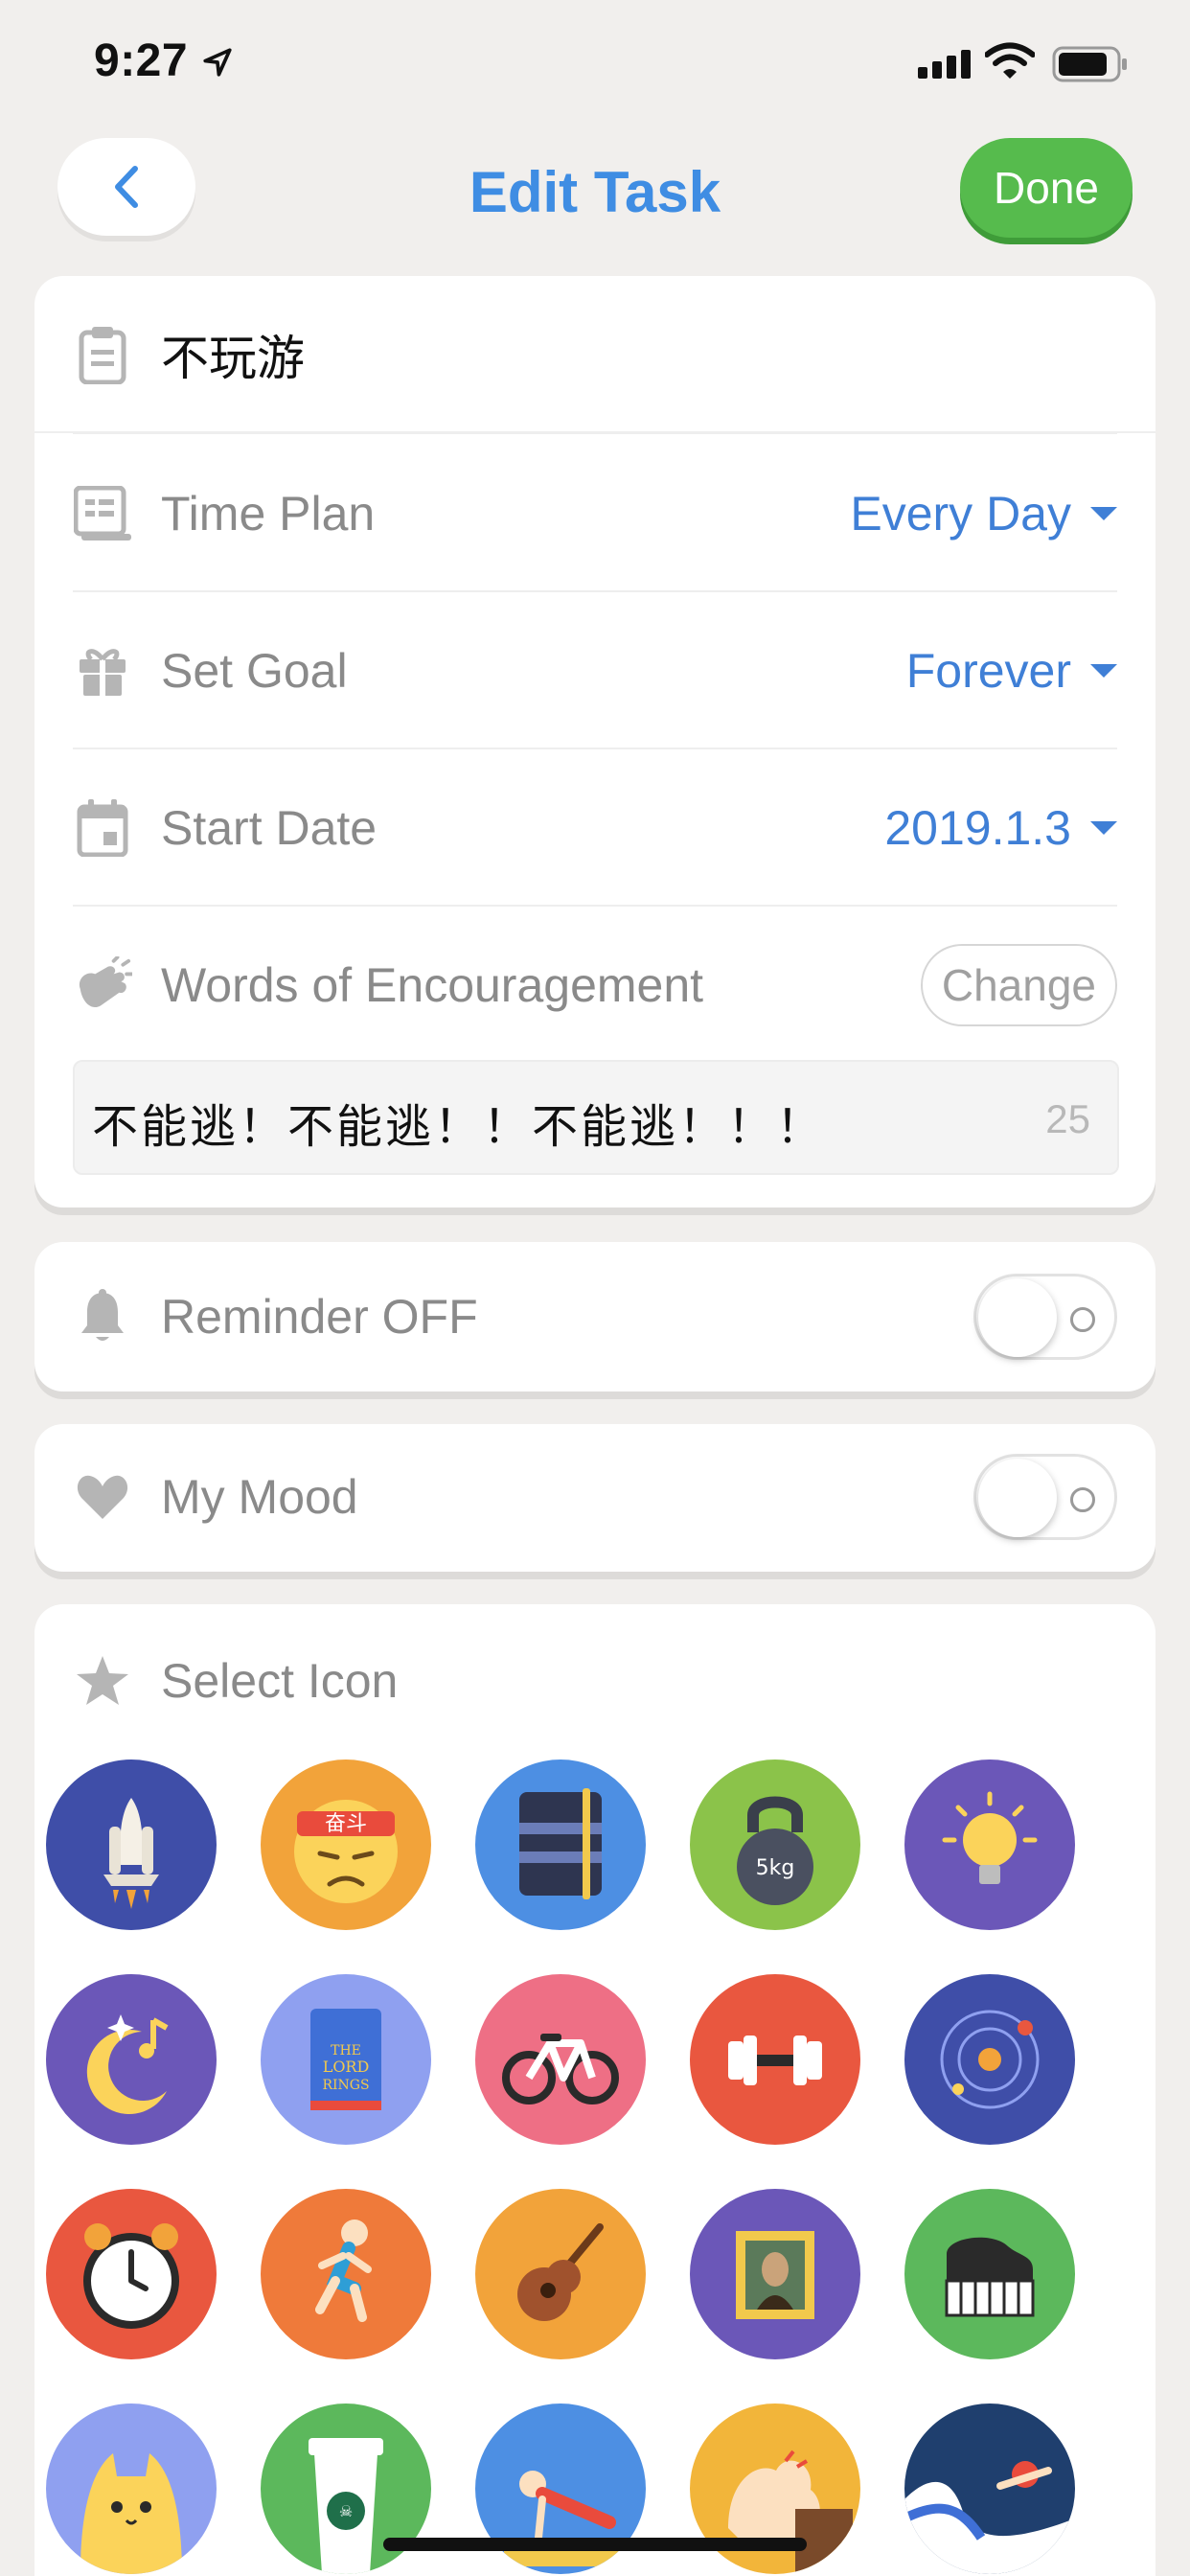 Image resolution: width=1190 pixels, height=2576 pixels. I want to click on swimmer-icon, so click(989, 2489).